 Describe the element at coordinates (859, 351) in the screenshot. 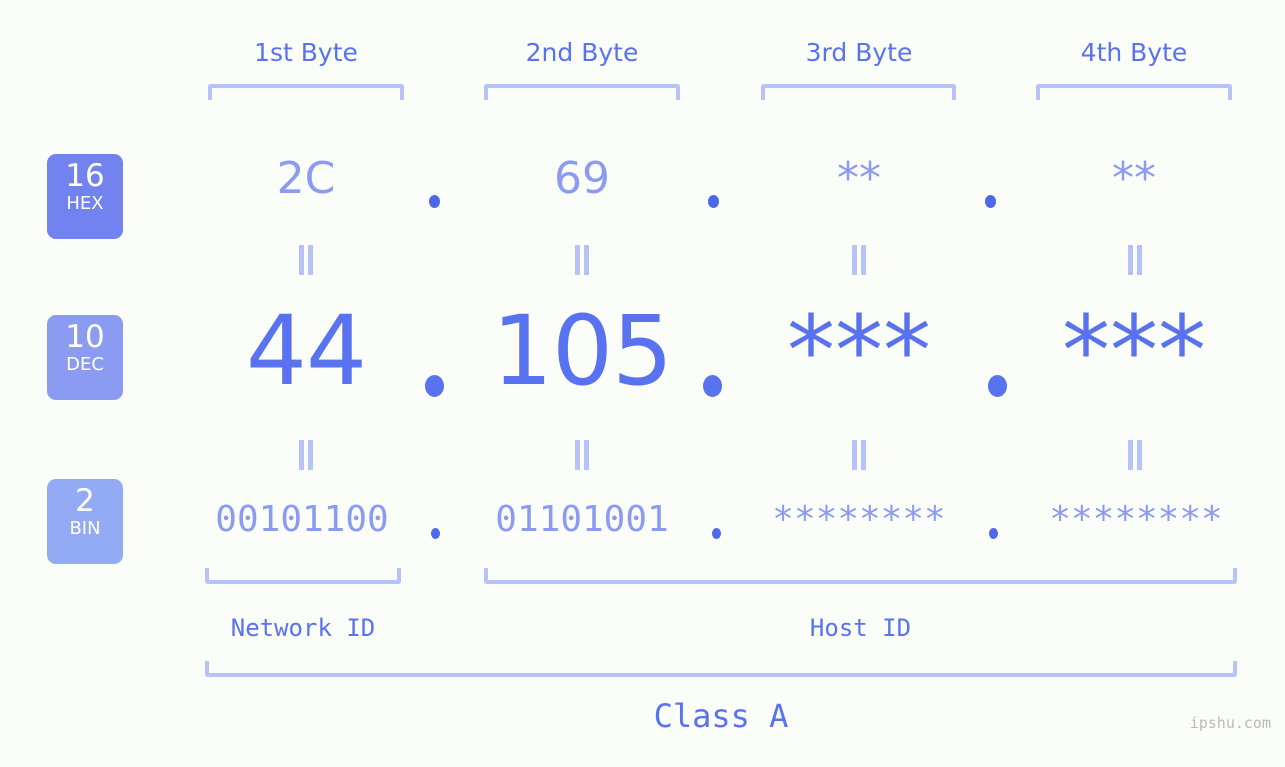

I see `dec-byte-3: ***` at that location.